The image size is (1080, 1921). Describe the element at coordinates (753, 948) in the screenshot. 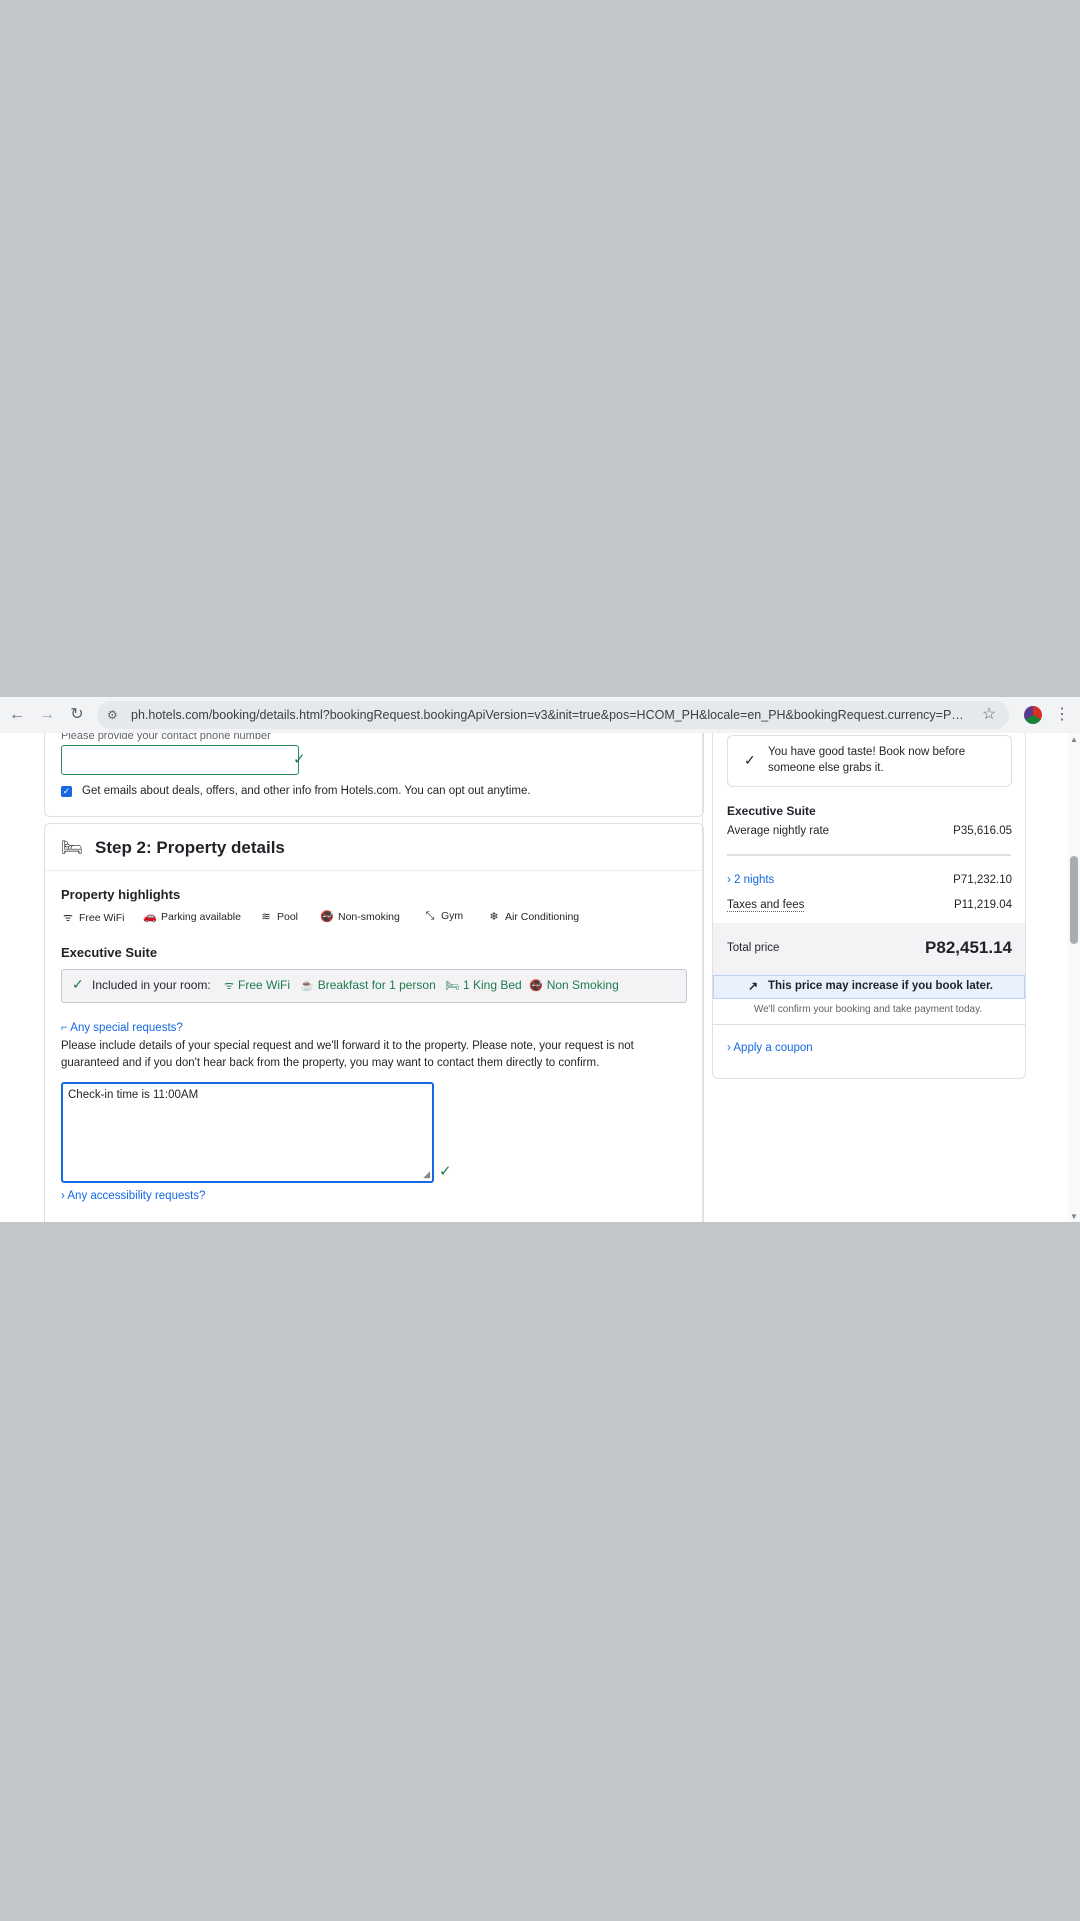

I see `total-label: Total price` at that location.